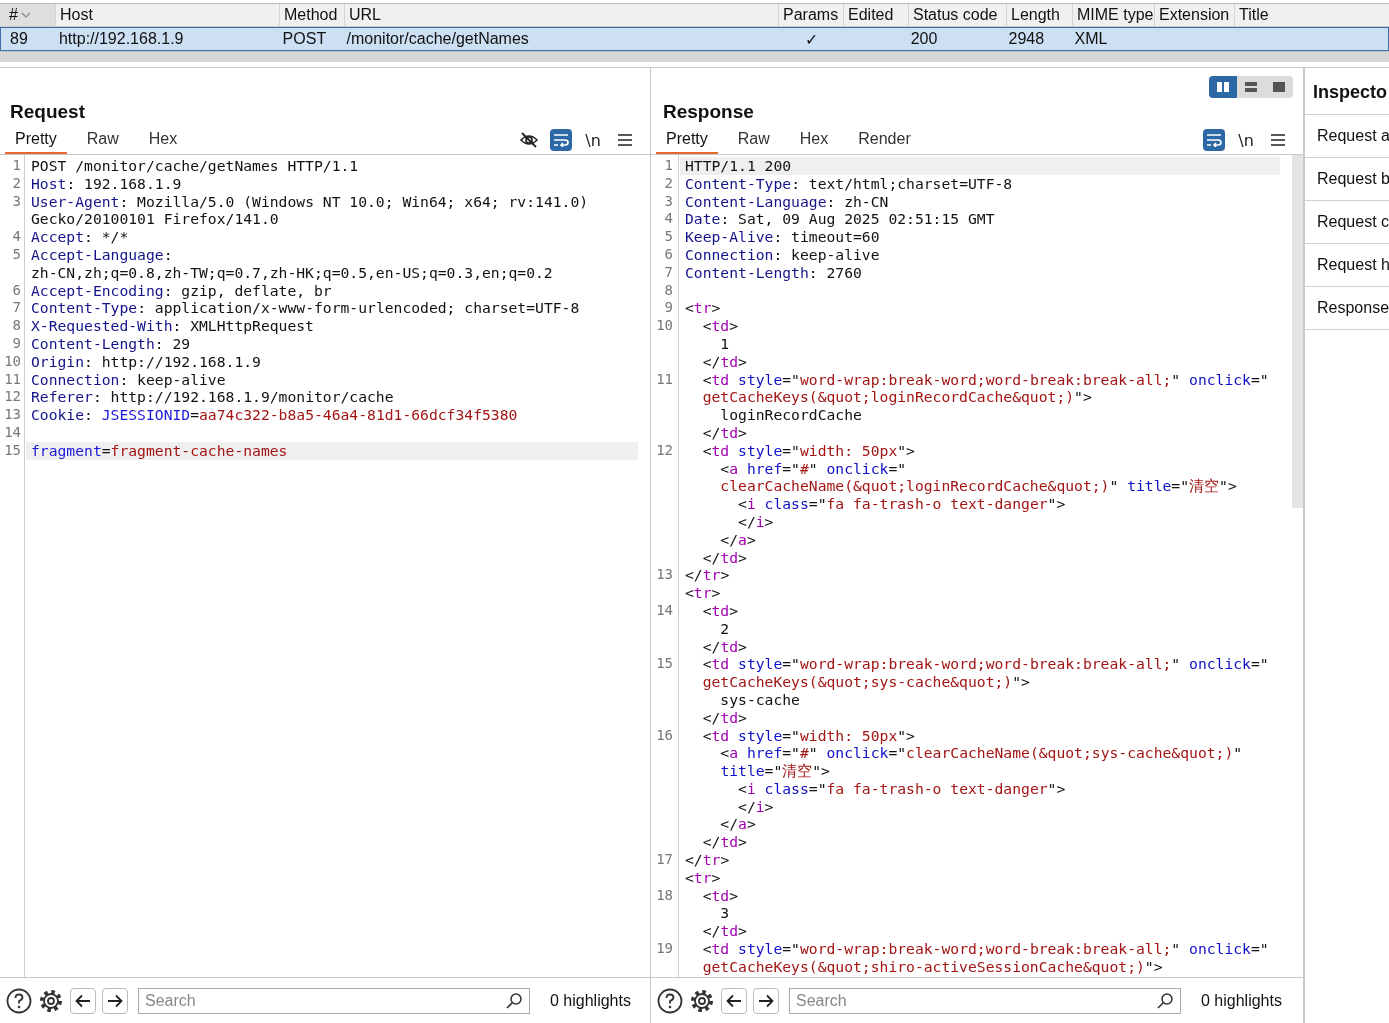  I want to click on table-cell: 200, so click(924, 39).